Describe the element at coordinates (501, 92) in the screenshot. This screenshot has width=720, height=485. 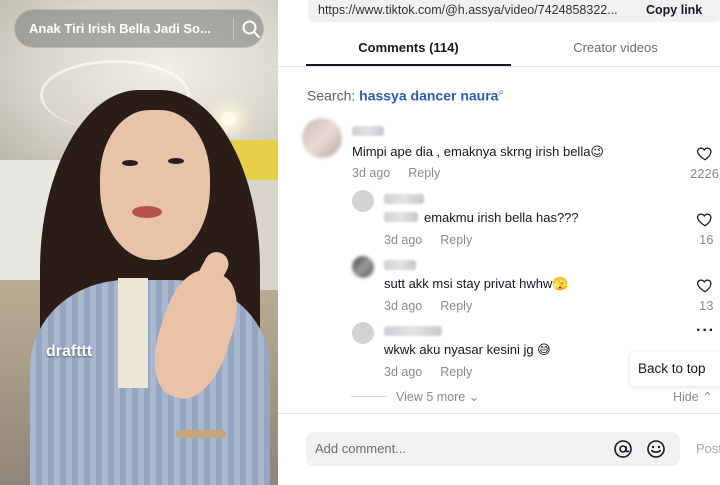
I see `search-icon: ⌕` at that location.